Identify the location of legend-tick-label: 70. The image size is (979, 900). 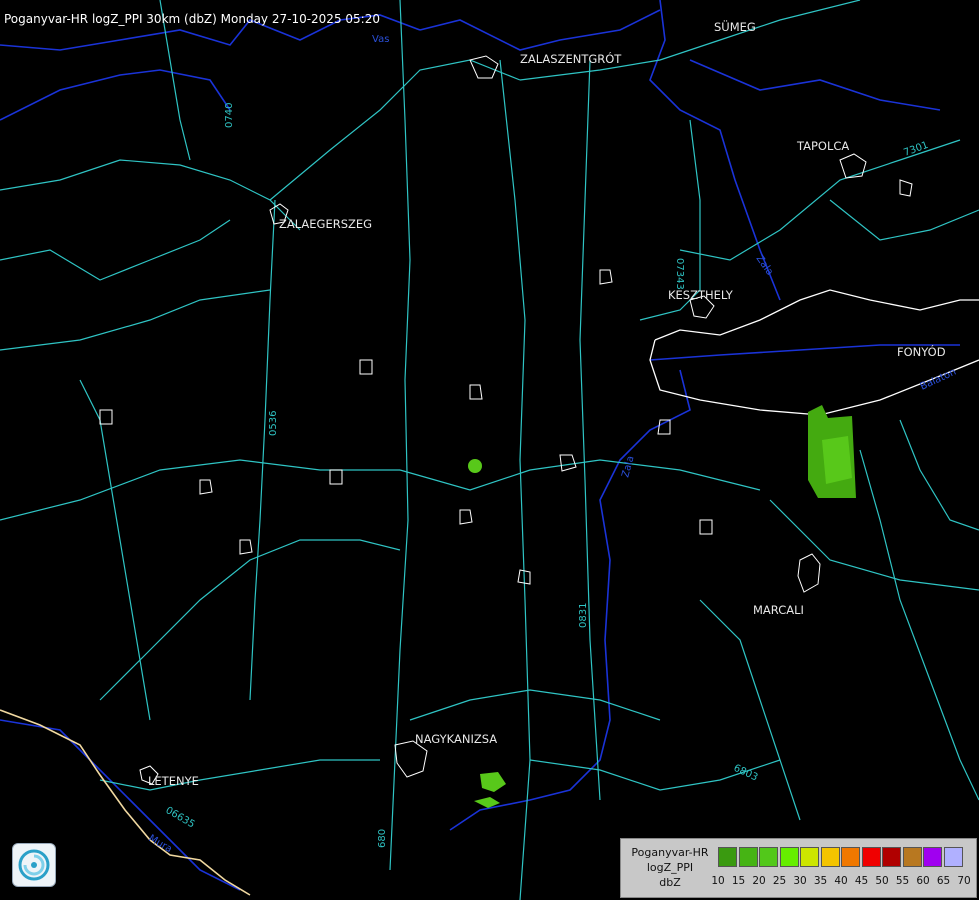
(964, 881).